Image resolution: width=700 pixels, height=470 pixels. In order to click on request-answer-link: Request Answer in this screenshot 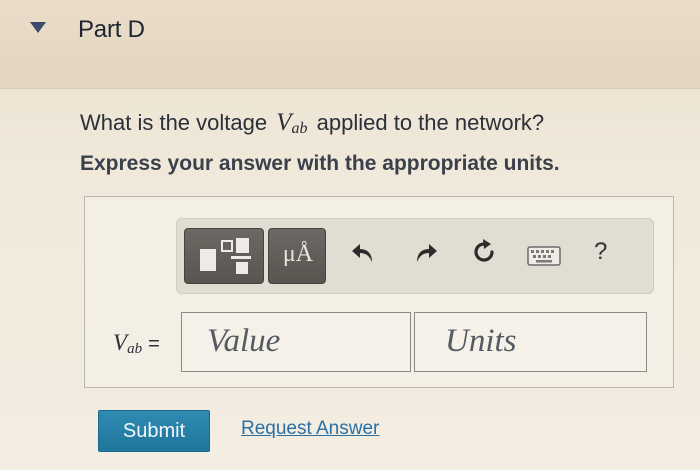, I will do `click(310, 429)`.